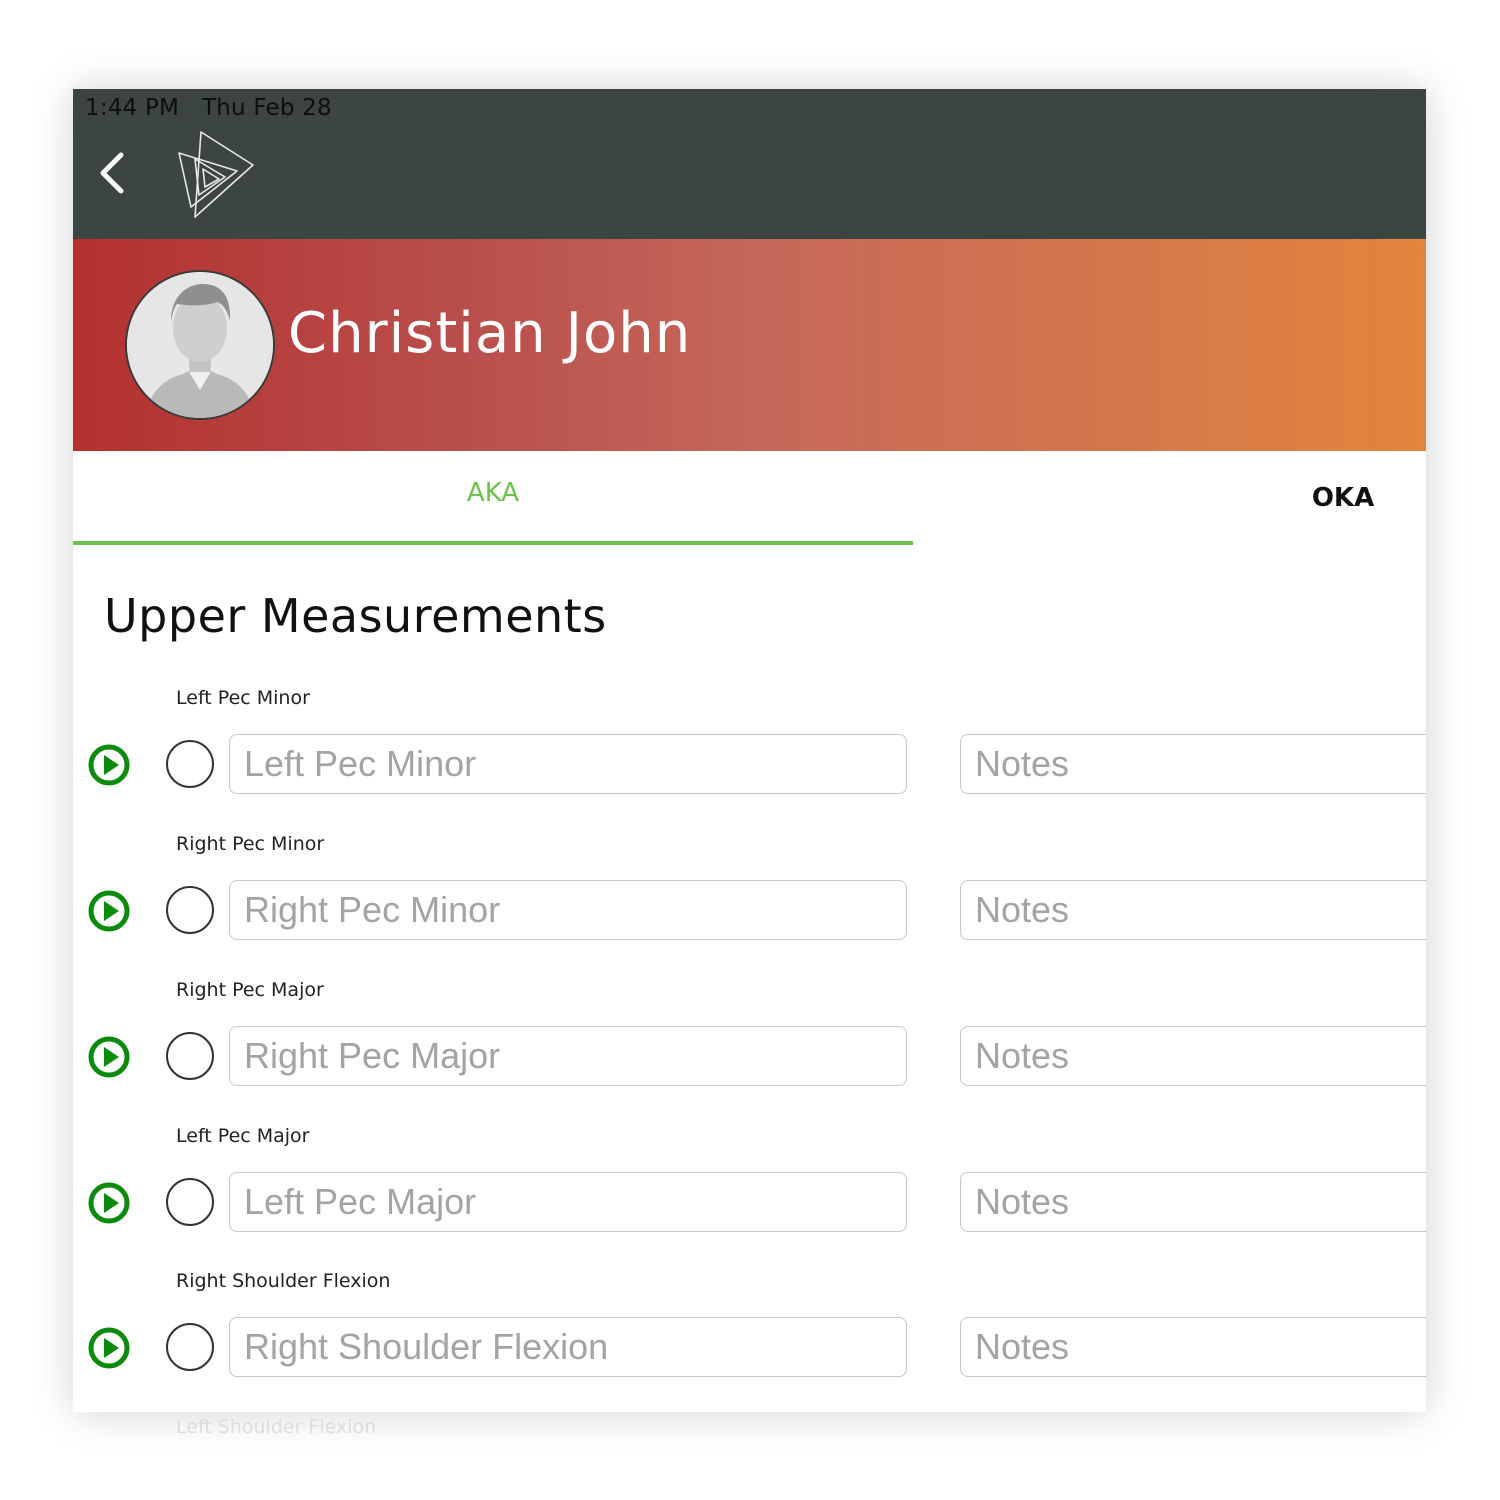 This screenshot has height=1500, width=1500. I want to click on tab-aka: AKA, so click(493, 498).